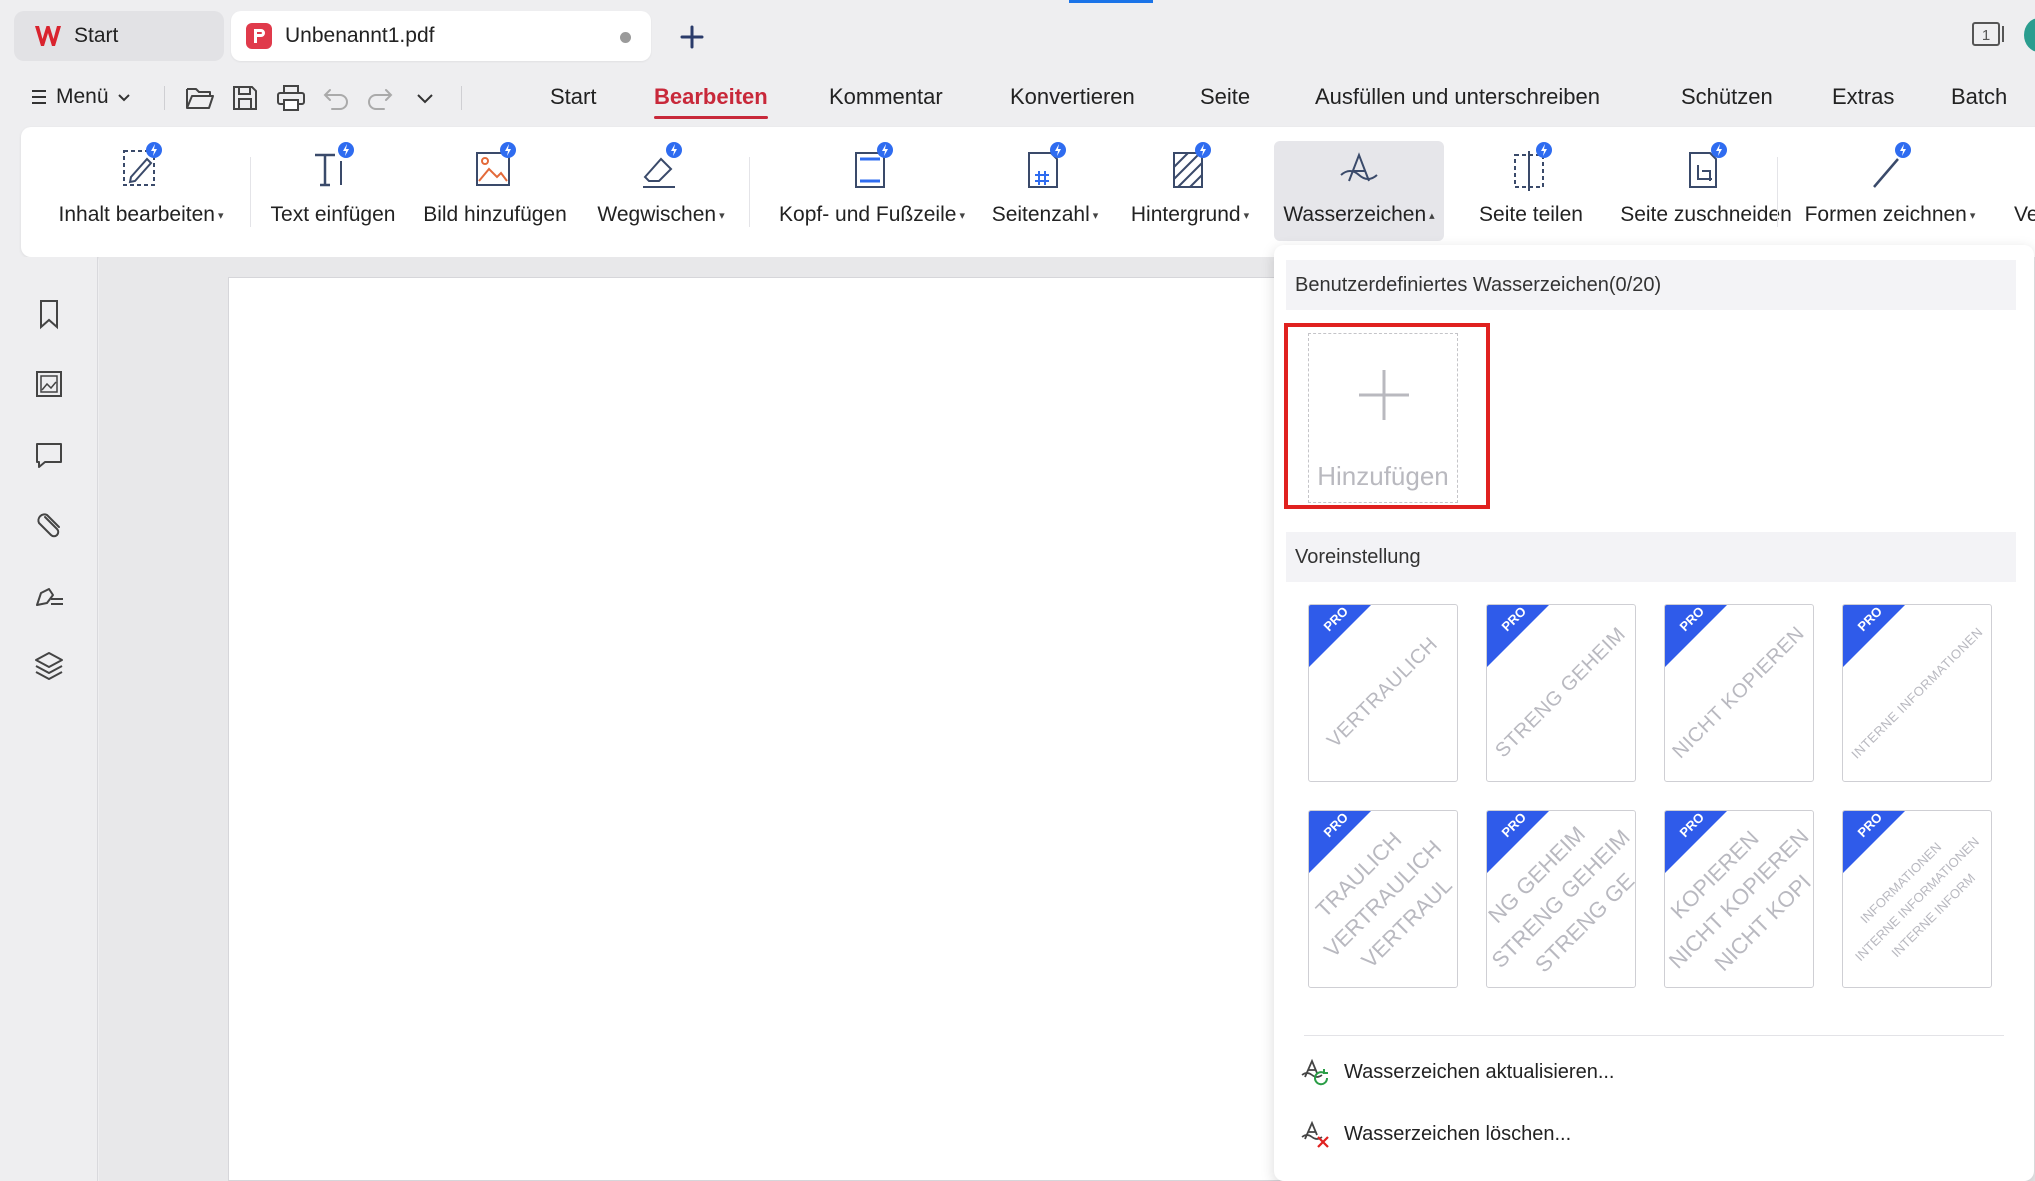 This screenshot has height=1181, width=2035. What do you see at coordinates (872, 191) in the screenshot?
I see `header-footer-button: Kopf- und Fußzeile ▾` at bounding box center [872, 191].